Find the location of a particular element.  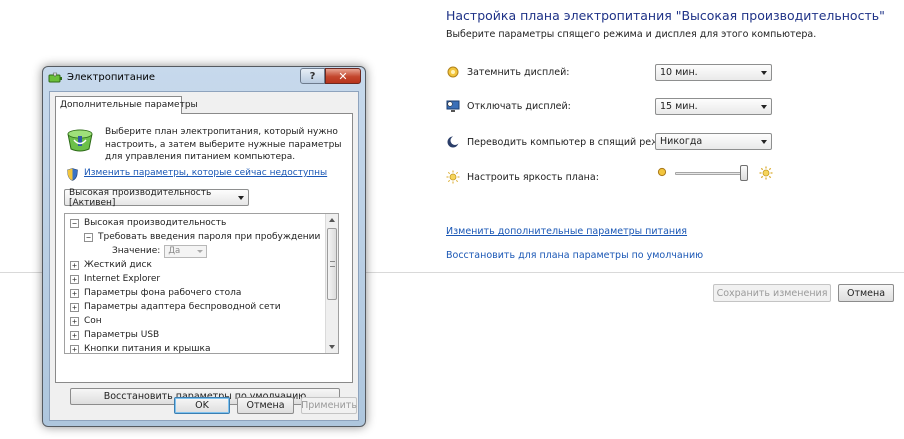

brightness-row: Настроить яркость плана: is located at coordinates (522, 177).